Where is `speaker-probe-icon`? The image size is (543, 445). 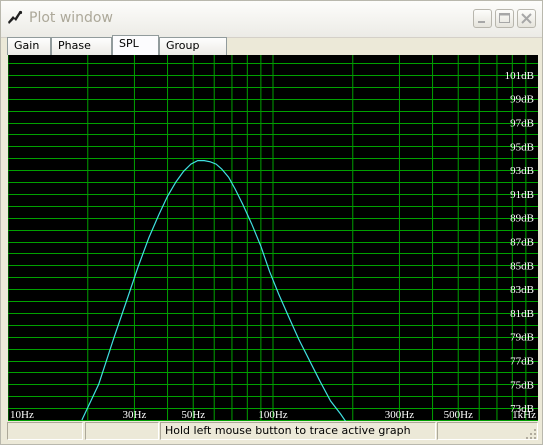
speaker-probe-icon is located at coordinates (15, 17).